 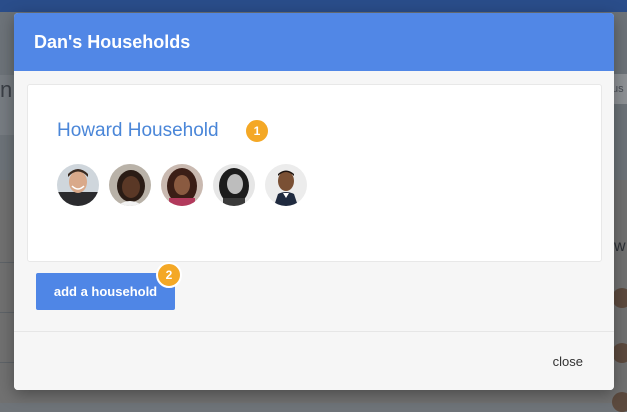 I want to click on background-left-fragment: n, so click(x=7, y=105).